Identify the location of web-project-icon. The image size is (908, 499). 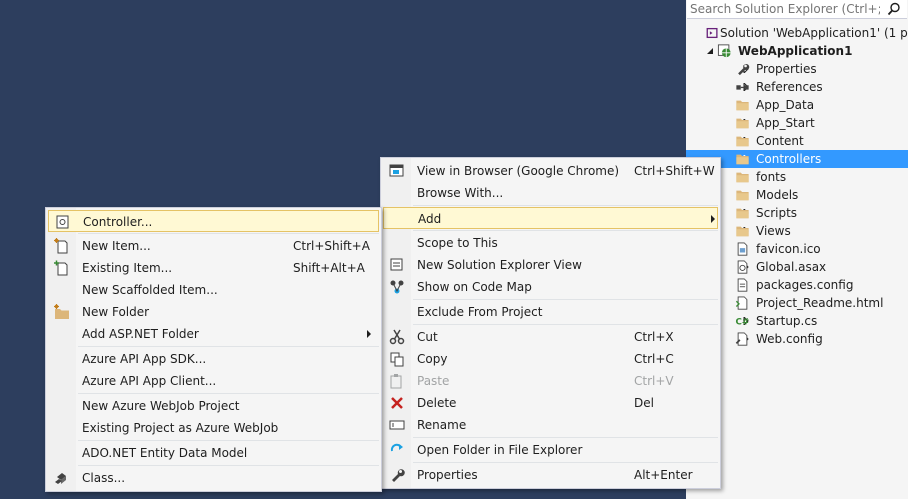
(724, 51).